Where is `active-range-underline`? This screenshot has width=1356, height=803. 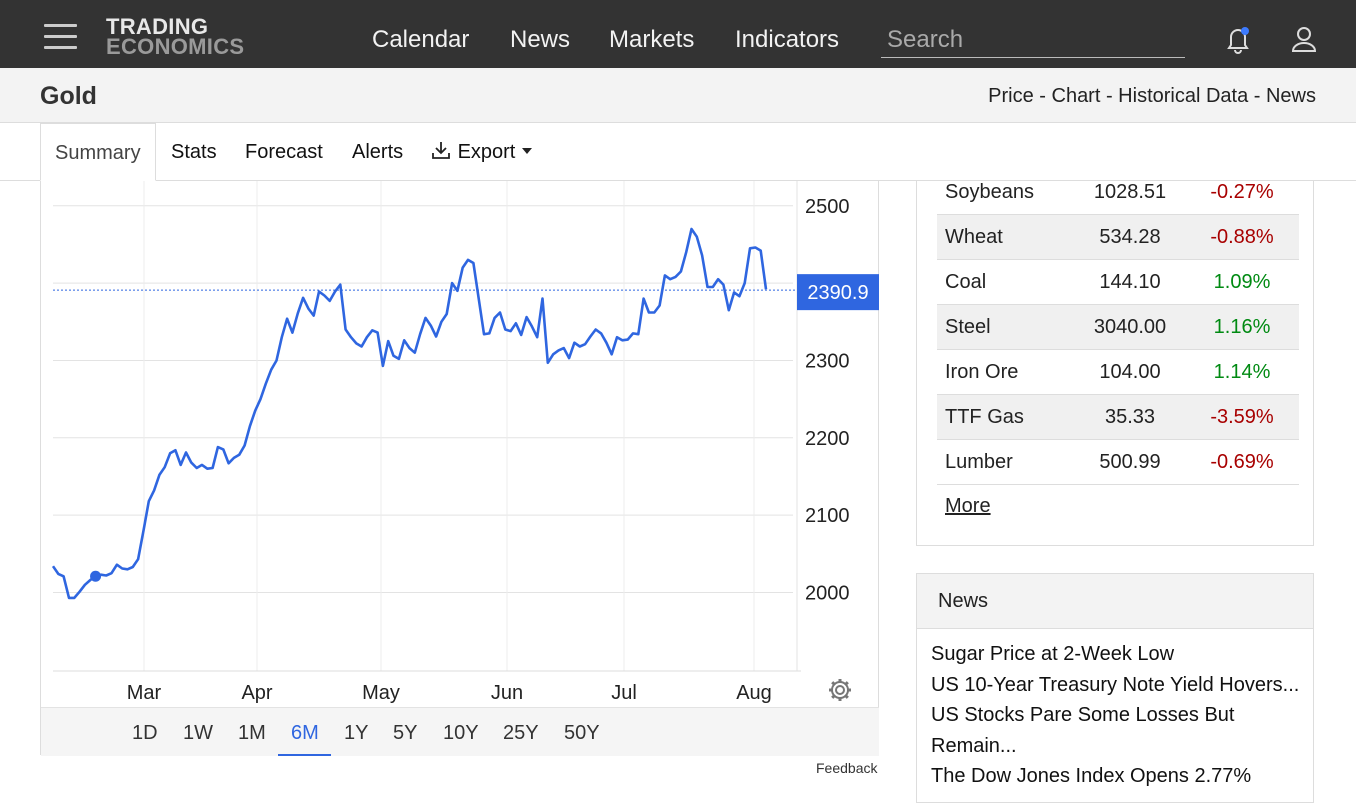 active-range-underline is located at coordinates (304, 755).